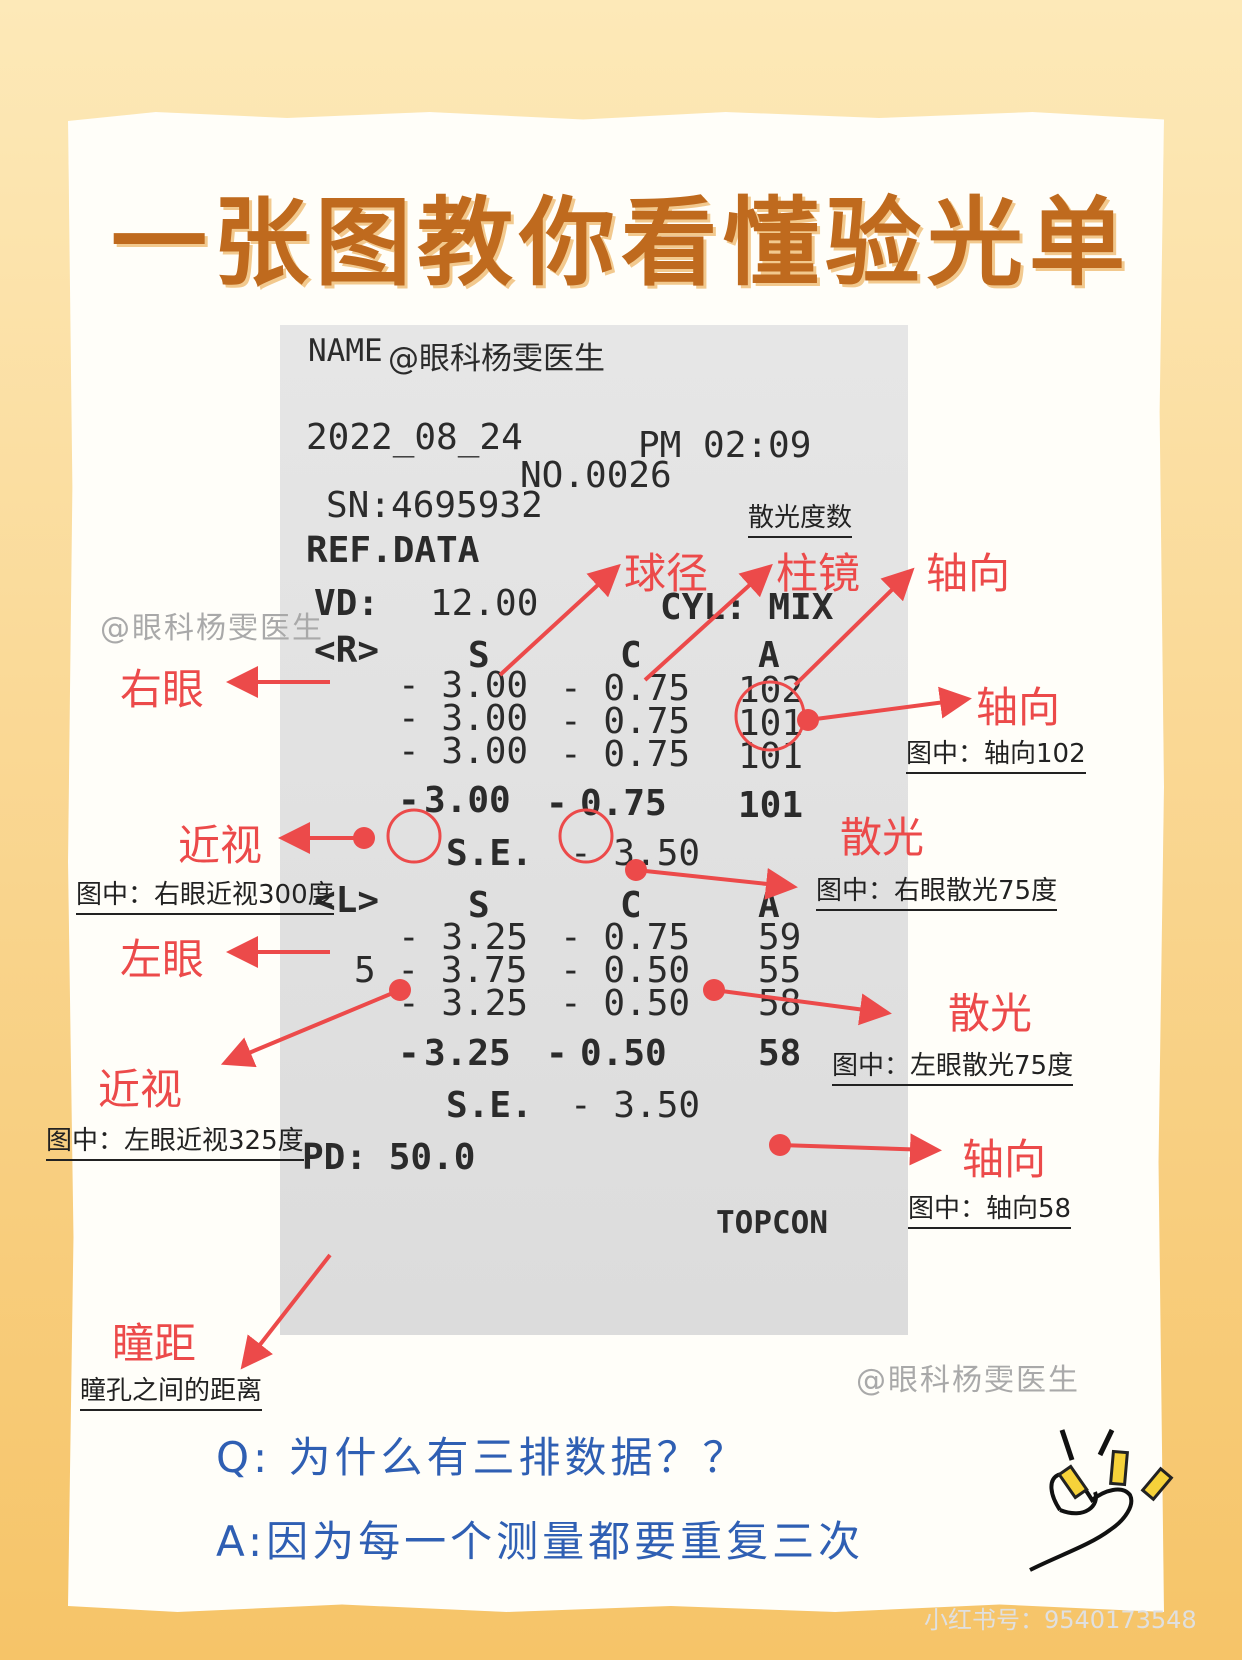 This screenshot has width=1242, height=1660. I want to click on circle-astig-r-sign, so click(586, 836).